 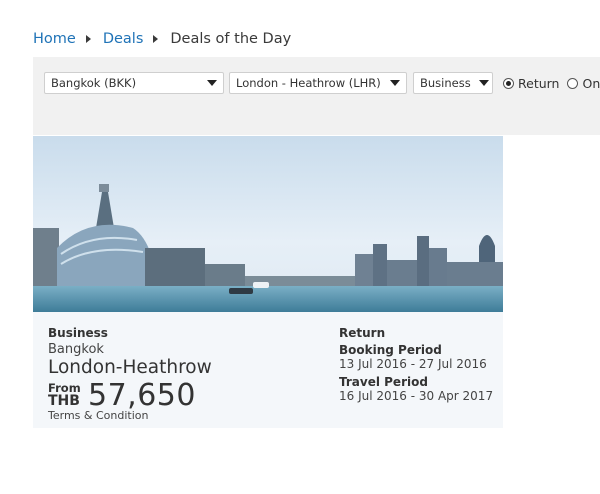 I want to click on booking-period-label: Booking Period, so click(x=390, y=350).